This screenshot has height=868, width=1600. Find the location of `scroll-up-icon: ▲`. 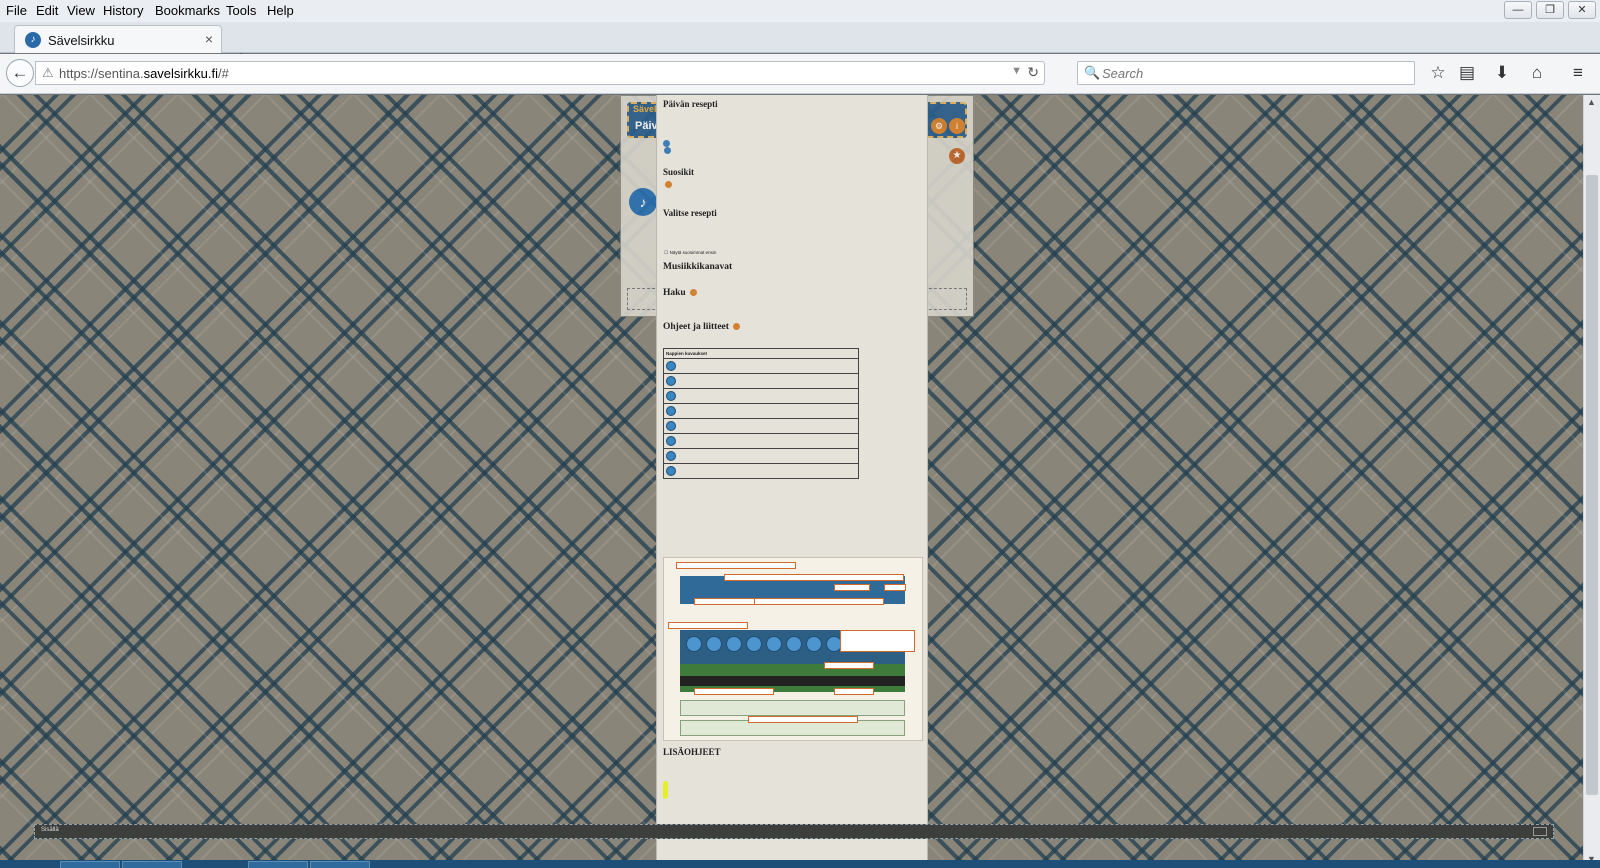

scroll-up-icon: ▲ is located at coordinates (1591, 102).